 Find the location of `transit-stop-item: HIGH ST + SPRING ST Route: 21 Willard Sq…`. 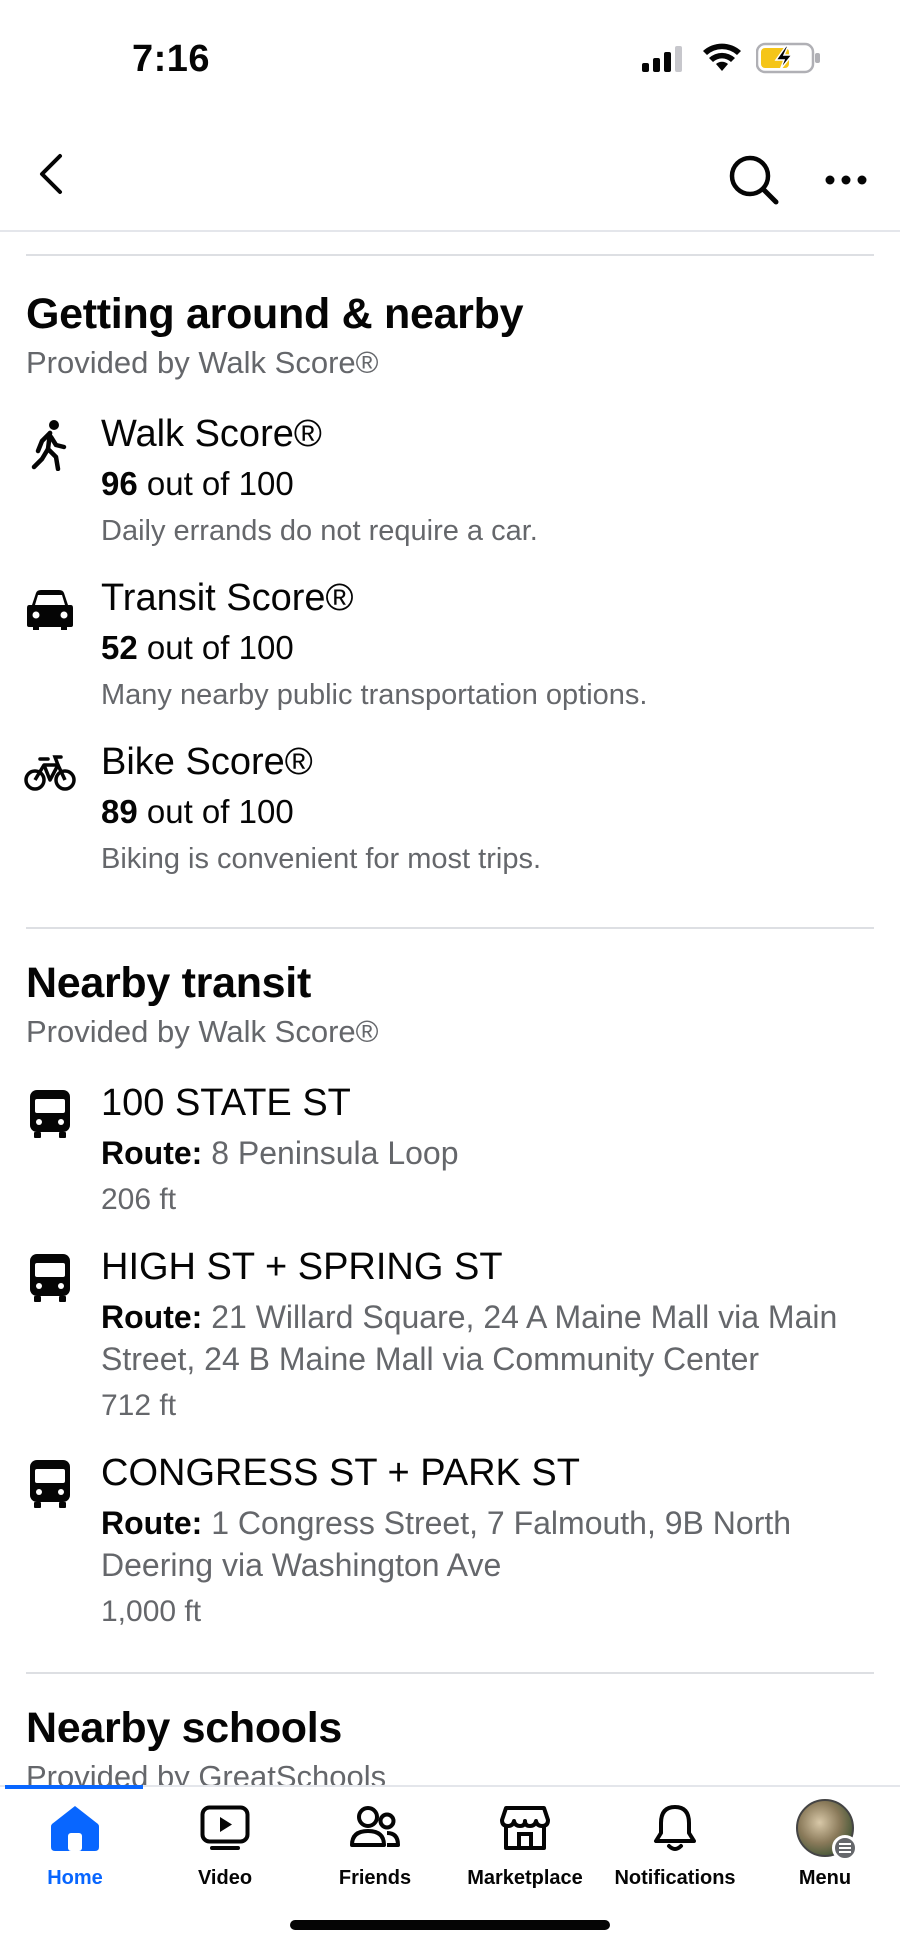

transit-stop-item: HIGH ST + SPRING ST Route: 21 Willard Sq… is located at coordinates (450, 1335).